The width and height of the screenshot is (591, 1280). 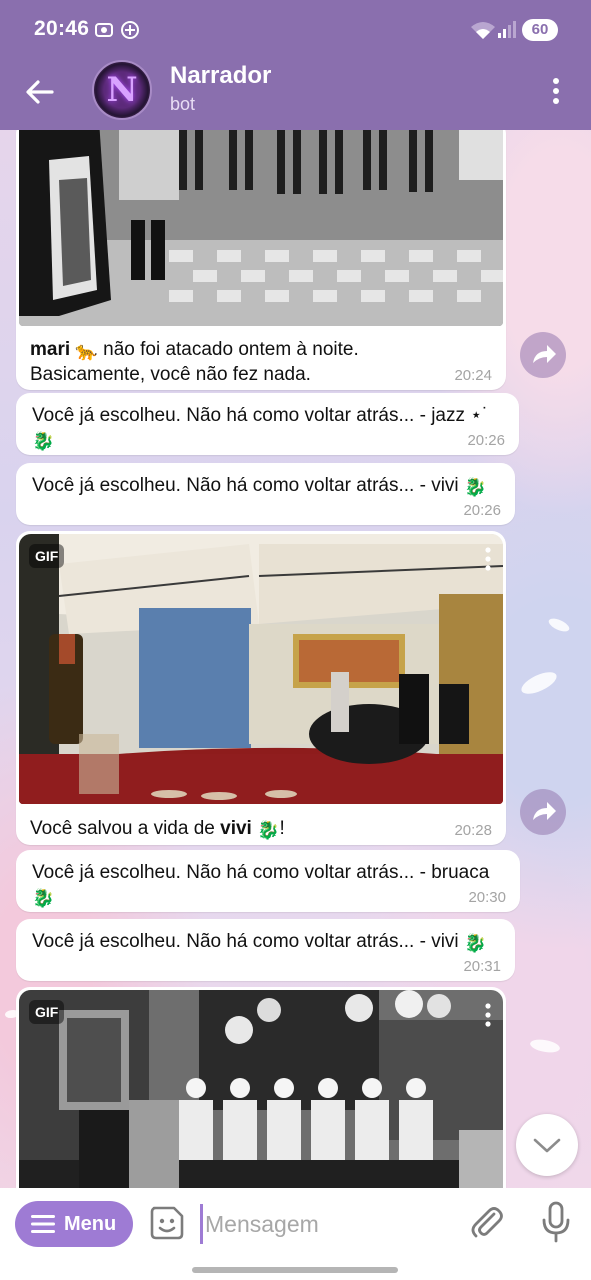 I want to click on message-time: 20:30, so click(x=487, y=897).